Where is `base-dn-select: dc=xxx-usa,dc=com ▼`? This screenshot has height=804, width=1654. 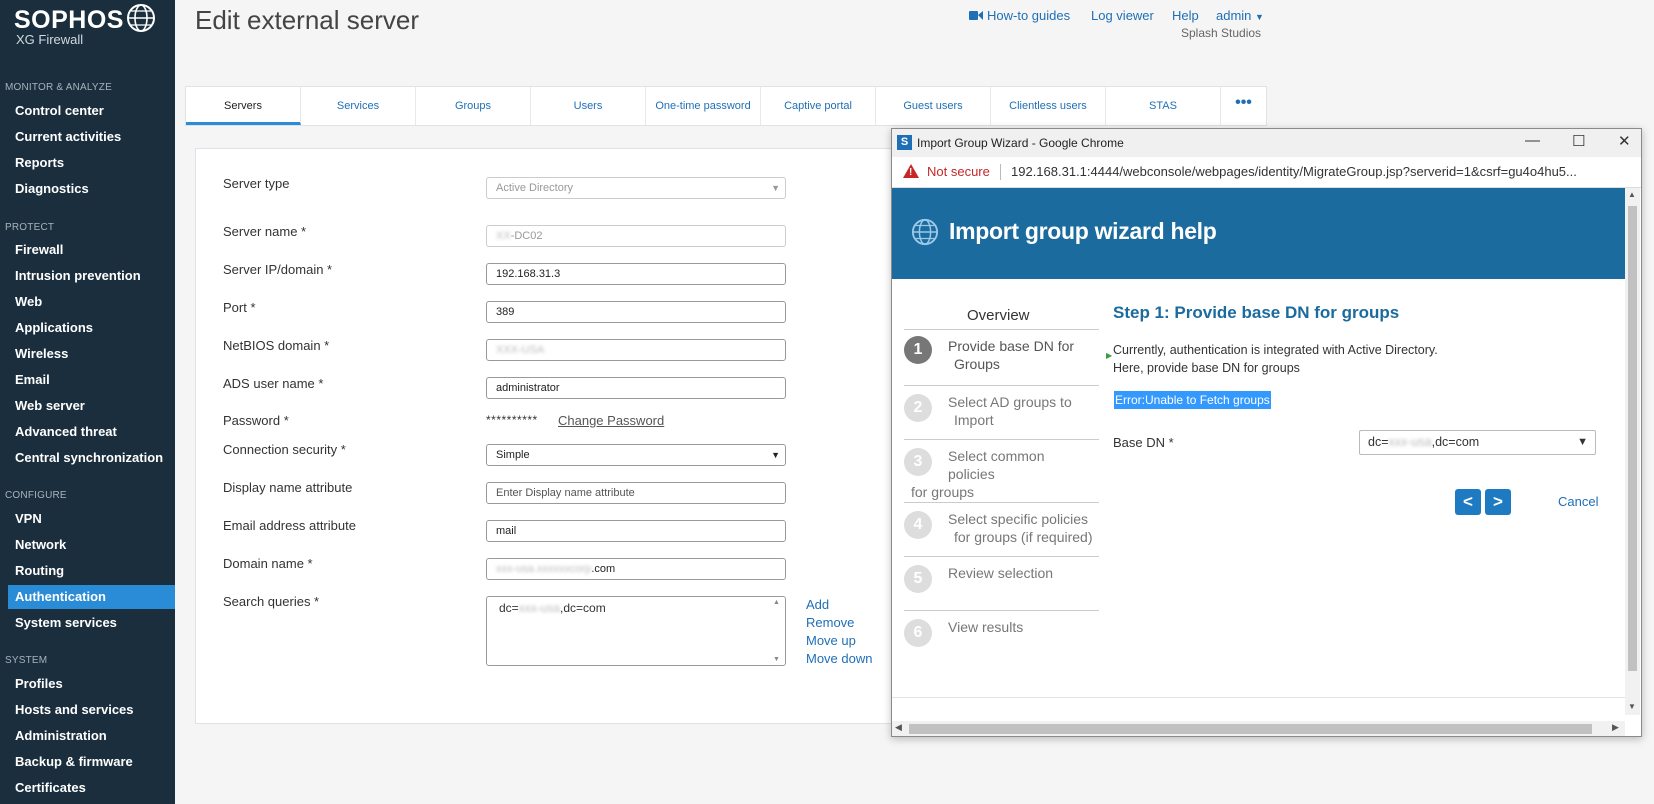 base-dn-select: dc=xxx-usa,dc=com ▼ is located at coordinates (1477, 442).